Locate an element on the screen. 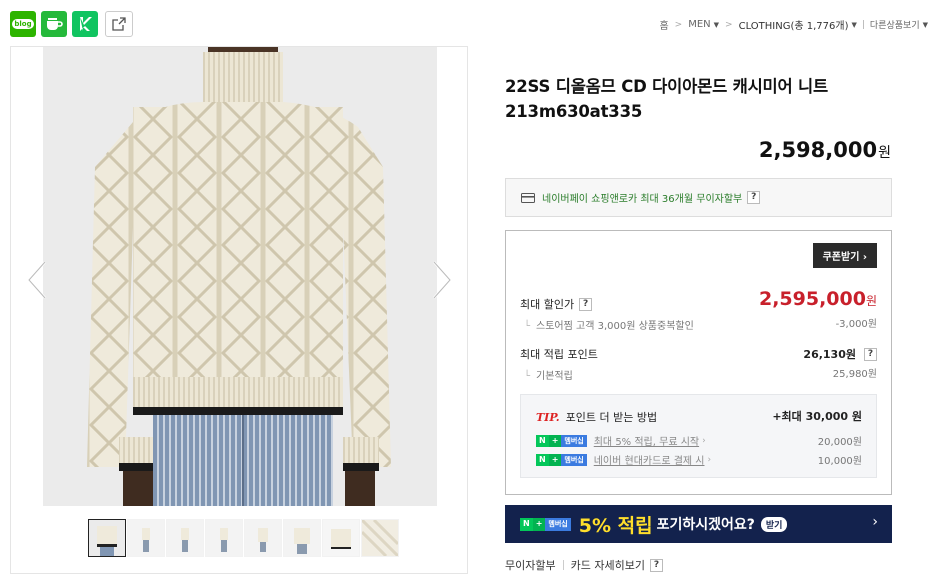  tip-line: N + 멤버십 최대 5% 적립, 무료 시작 › 20,000원 is located at coordinates (699, 440).